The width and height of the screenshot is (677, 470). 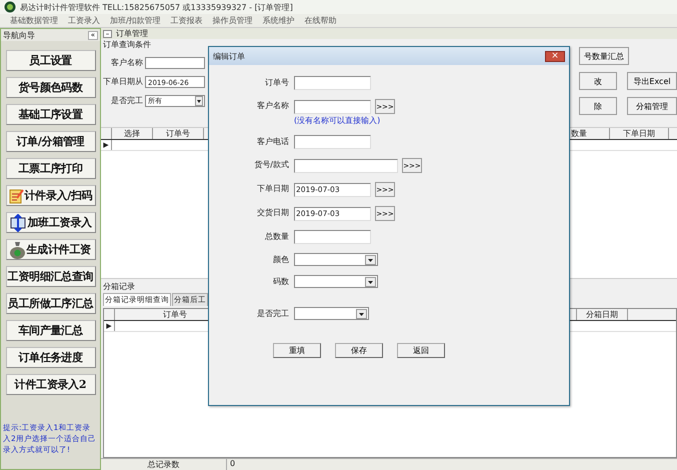 What do you see at coordinates (51, 87) in the screenshot?
I see `nav-button: 货号颜色码数` at bounding box center [51, 87].